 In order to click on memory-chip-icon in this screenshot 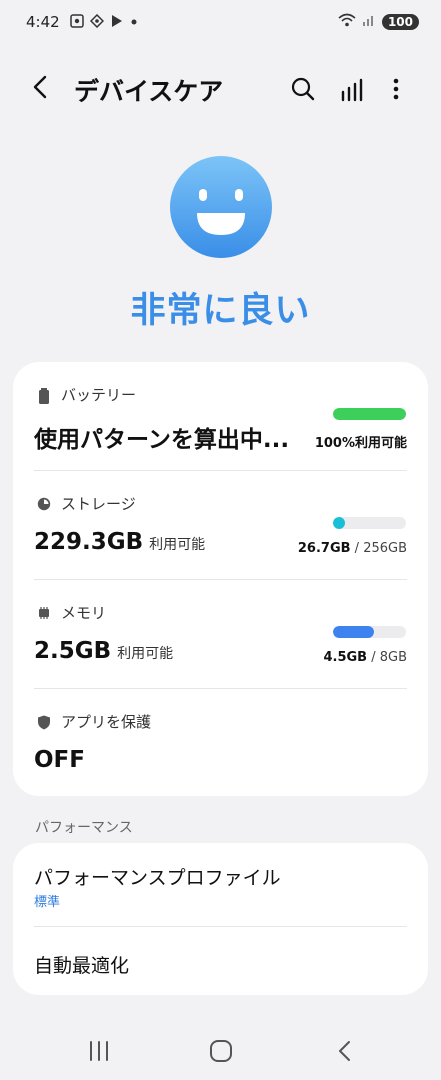, I will do `click(44, 613)`.